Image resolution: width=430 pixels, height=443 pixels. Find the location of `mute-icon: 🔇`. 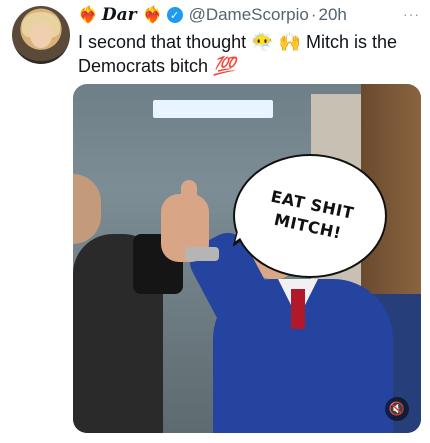

mute-icon: 🔇 is located at coordinates (397, 409).